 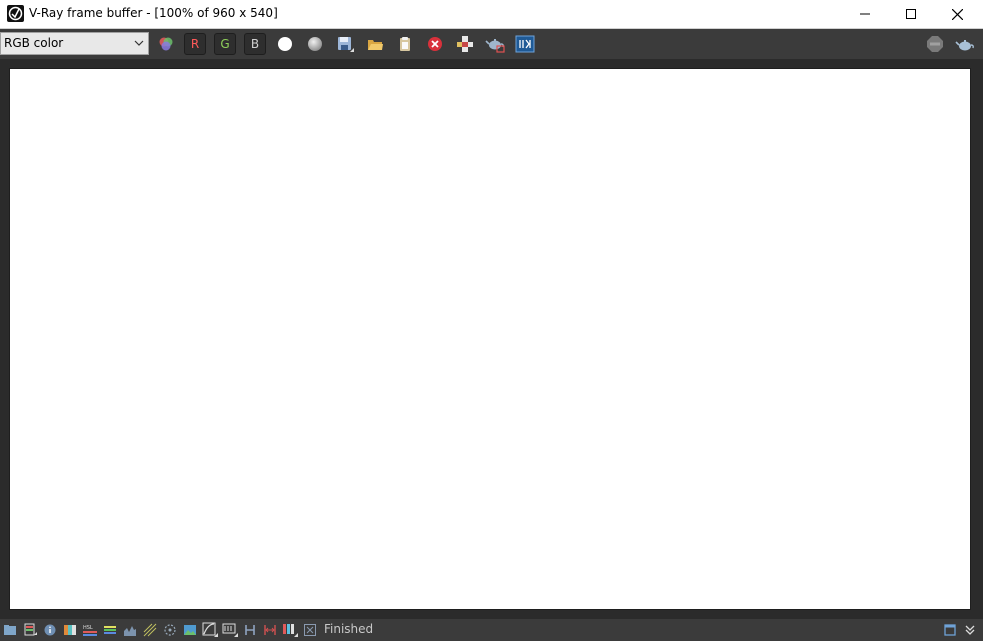 I want to click on open-icon, so click(x=10, y=630).